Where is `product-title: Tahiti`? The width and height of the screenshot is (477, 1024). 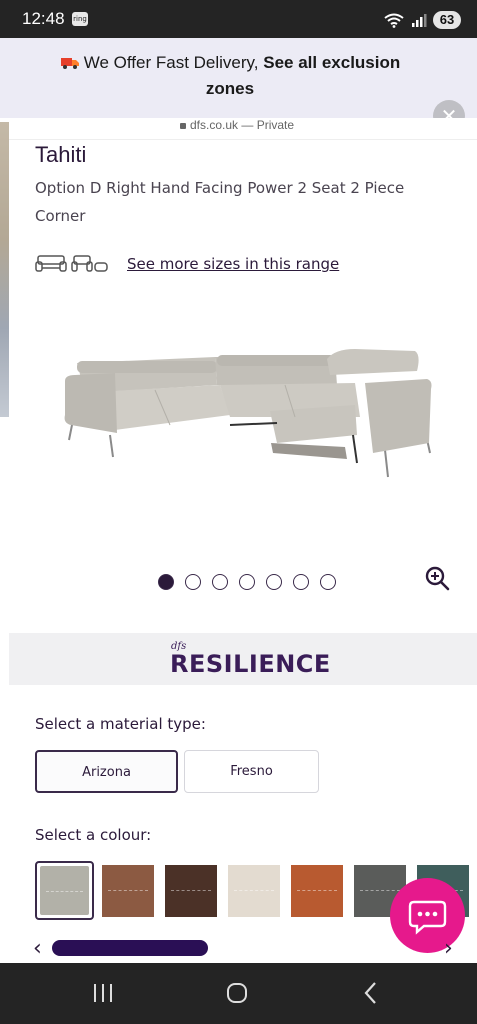 product-title: Tahiti is located at coordinates (61, 154).